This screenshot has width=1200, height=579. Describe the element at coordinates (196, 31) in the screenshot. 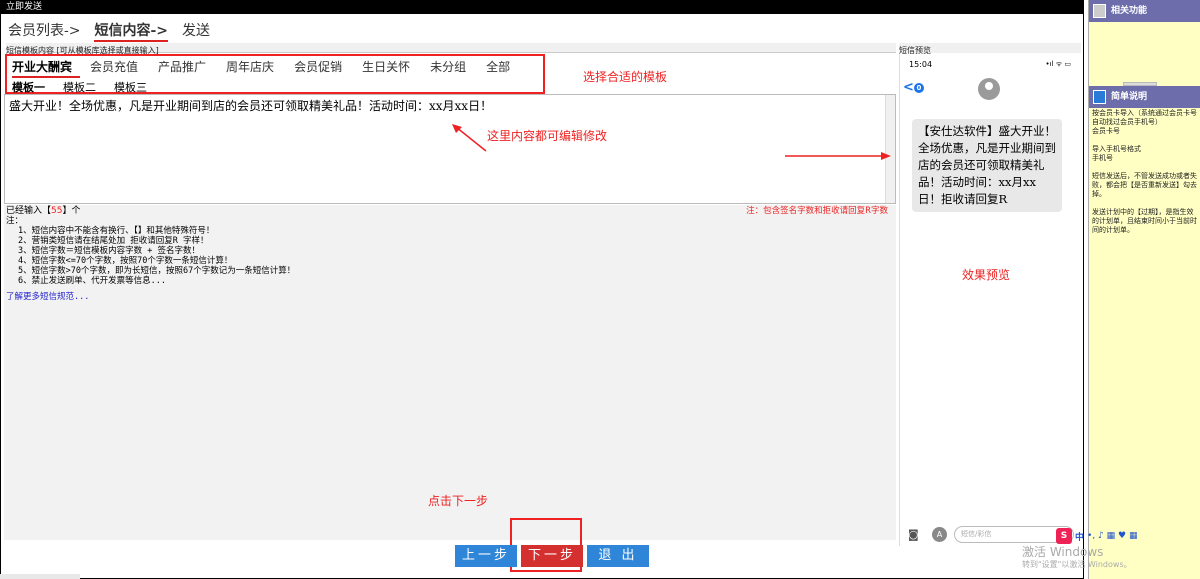

I see `step-send: 发送` at that location.